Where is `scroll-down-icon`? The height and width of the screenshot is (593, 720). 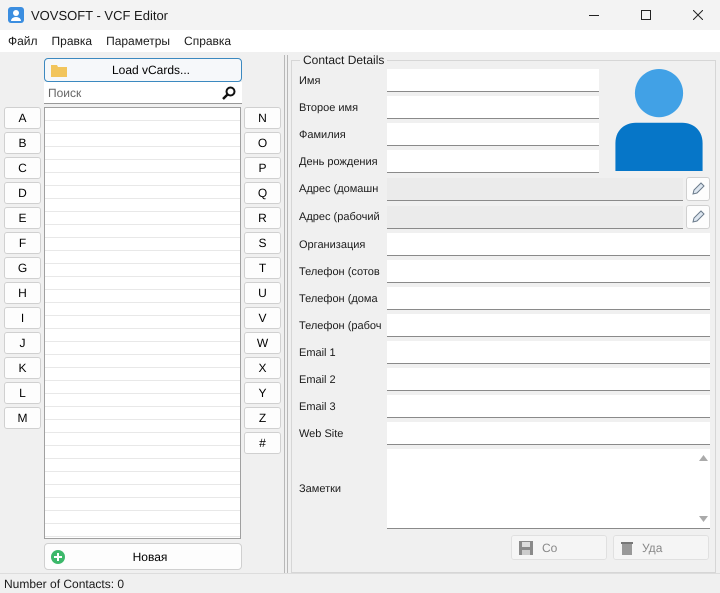
scroll-down-icon is located at coordinates (703, 519).